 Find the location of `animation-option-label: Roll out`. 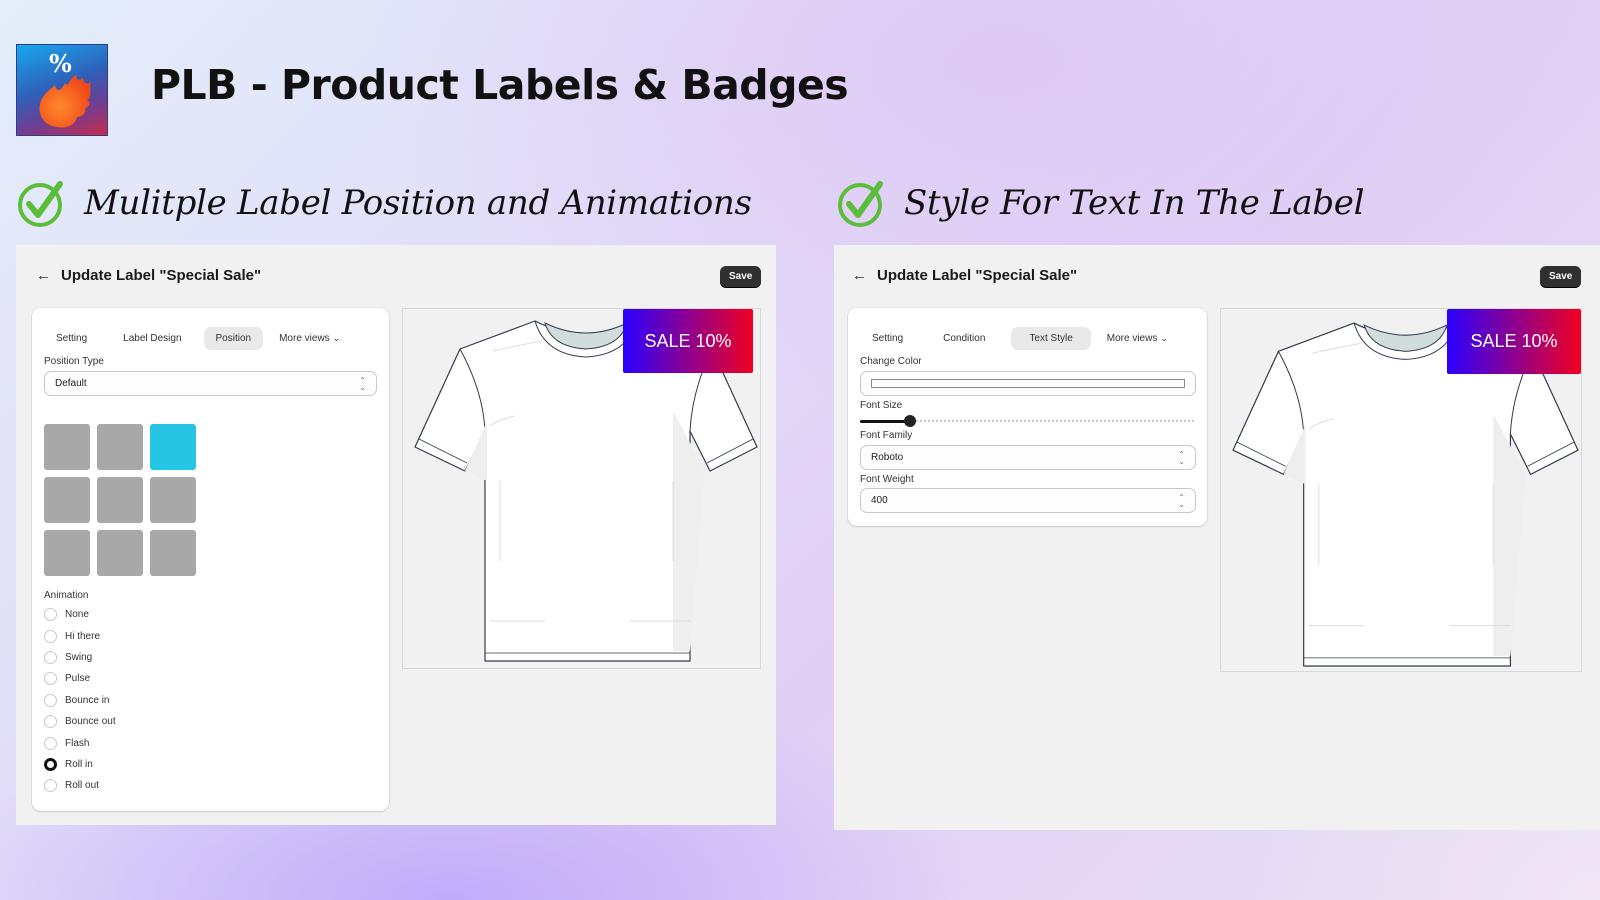

animation-option-label: Roll out is located at coordinates (82, 786).